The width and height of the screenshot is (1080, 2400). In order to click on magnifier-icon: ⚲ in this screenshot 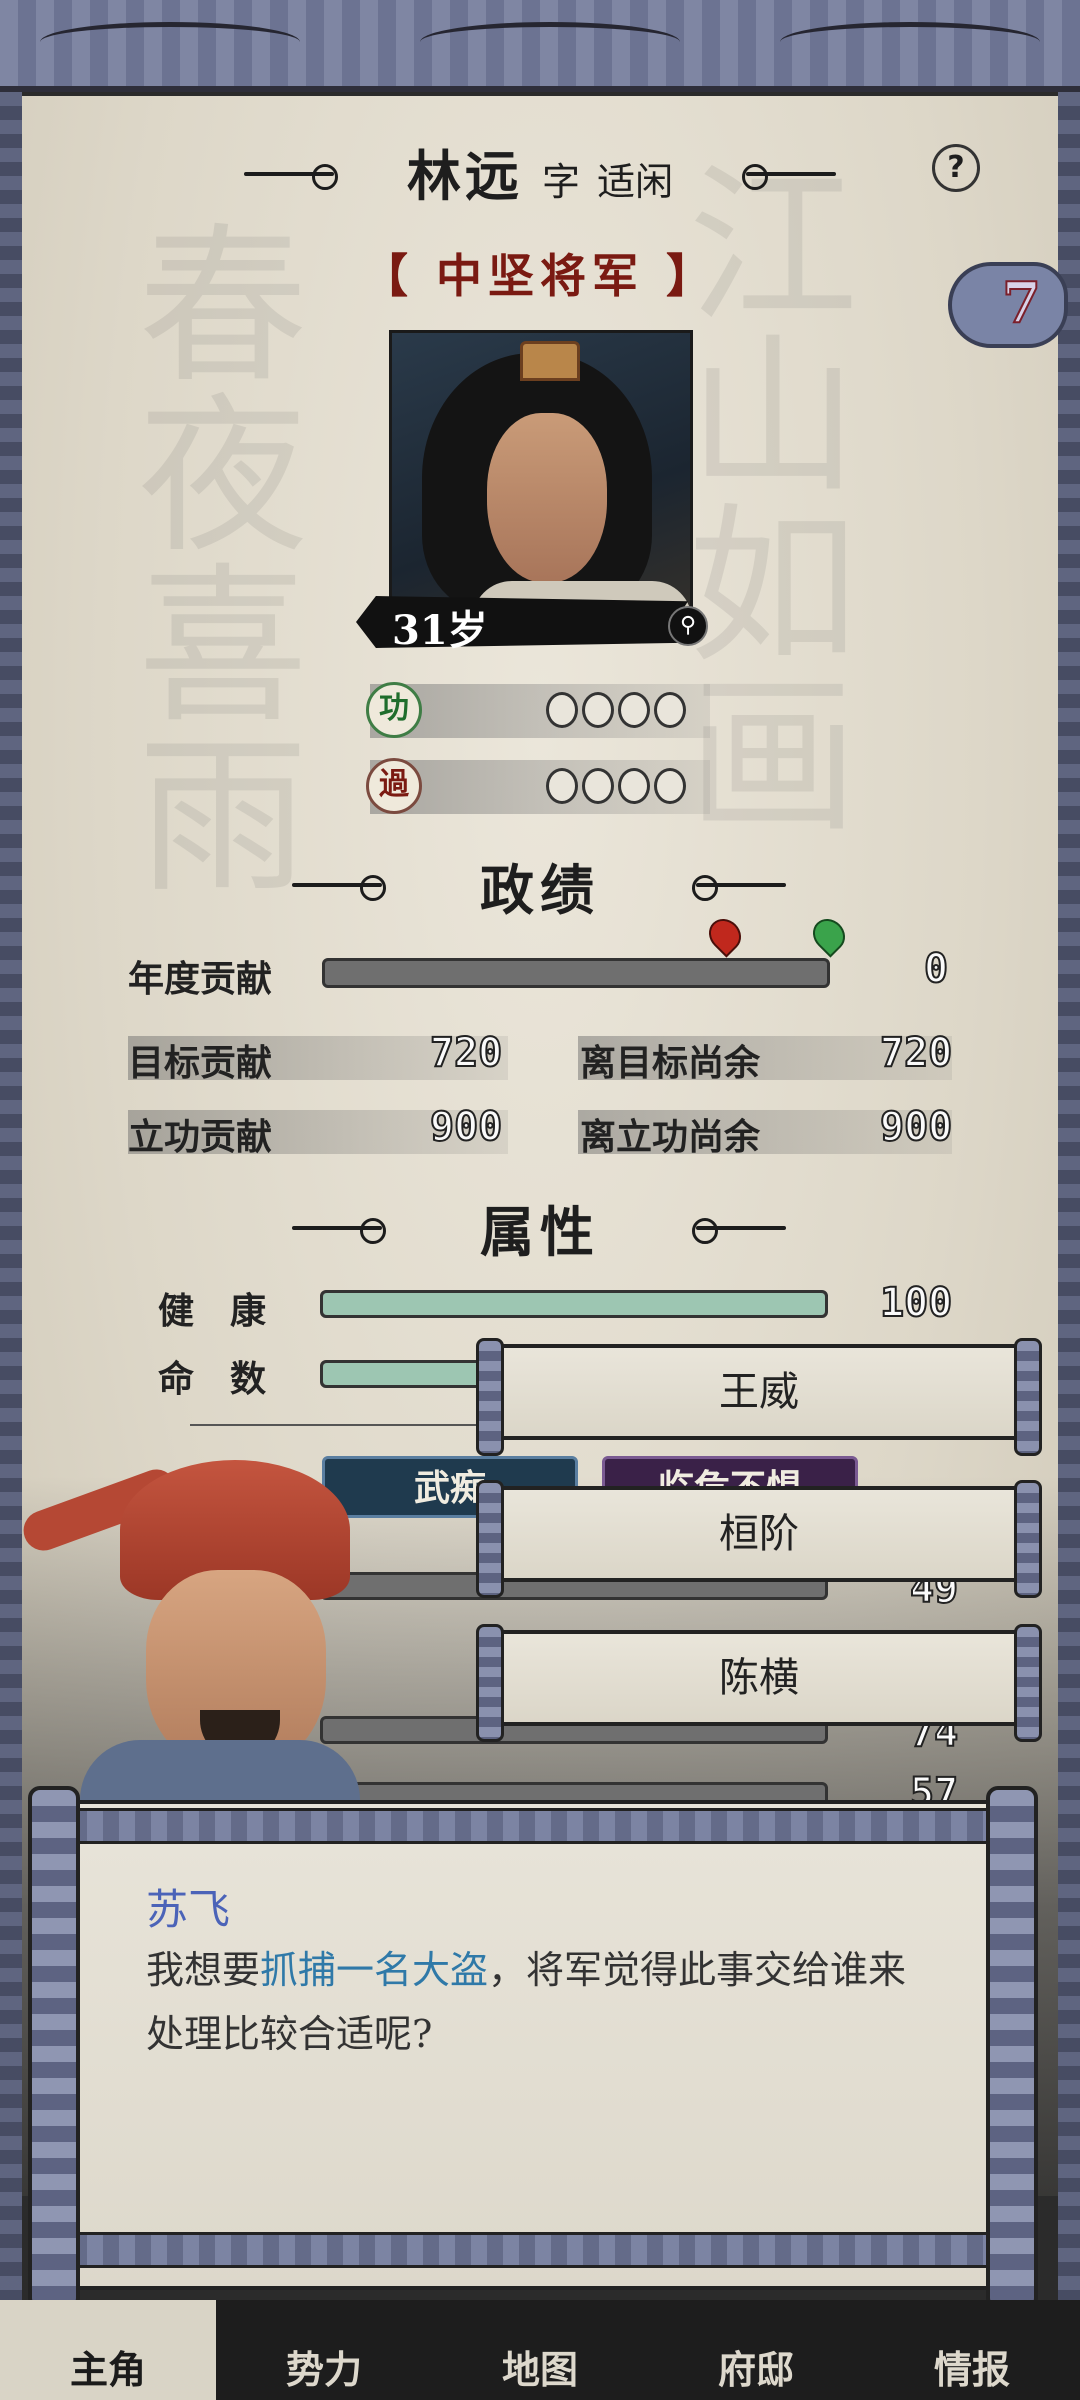, I will do `click(688, 626)`.